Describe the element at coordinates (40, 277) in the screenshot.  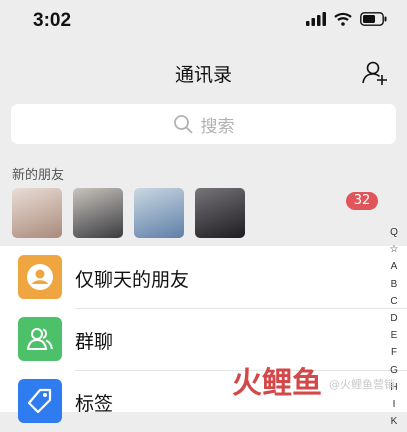
I see `person-bubble-icon` at that location.